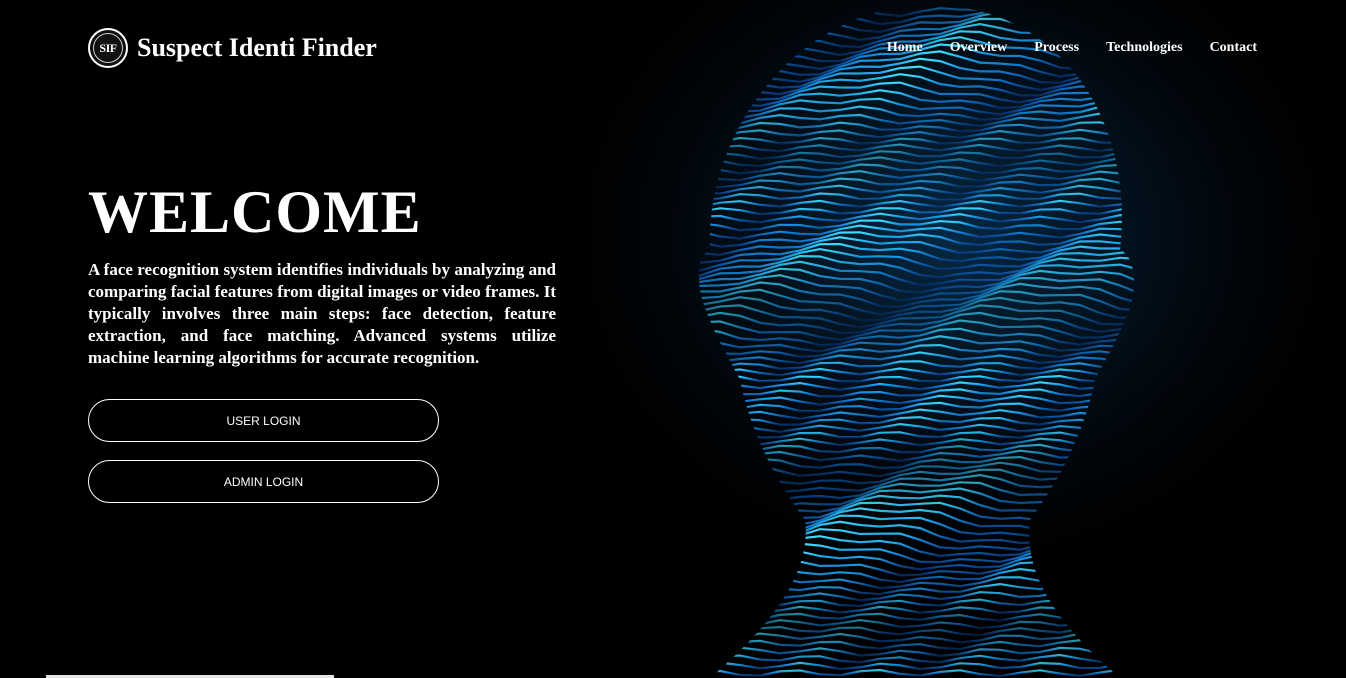  Describe the element at coordinates (1144, 48) in the screenshot. I see `nav-technologies: Technologies` at that location.